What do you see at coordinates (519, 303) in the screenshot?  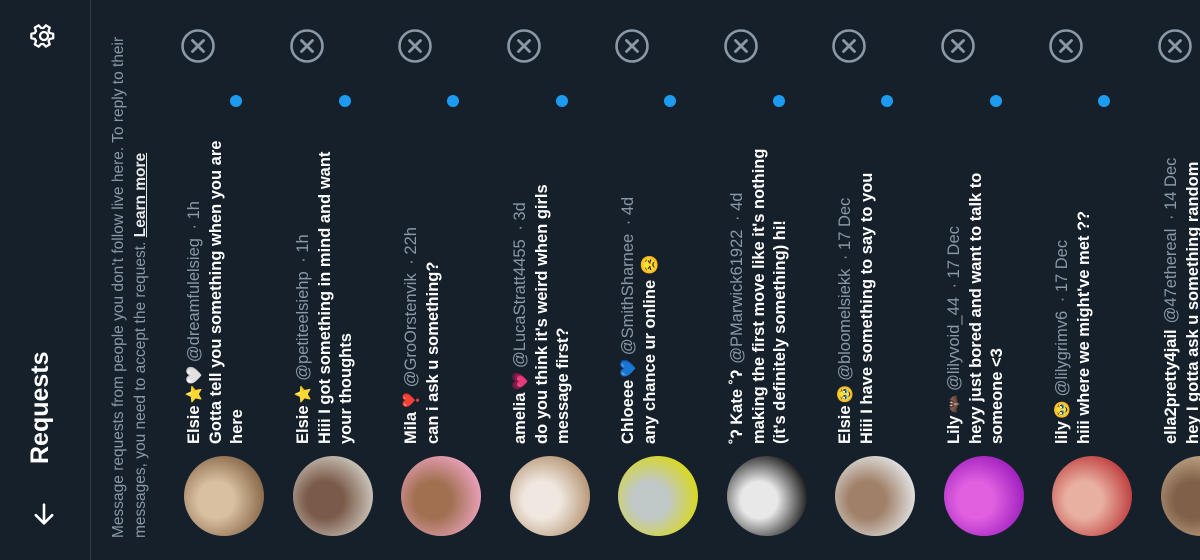 I see `user-handle: @LucaStratt4455` at bounding box center [519, 303].